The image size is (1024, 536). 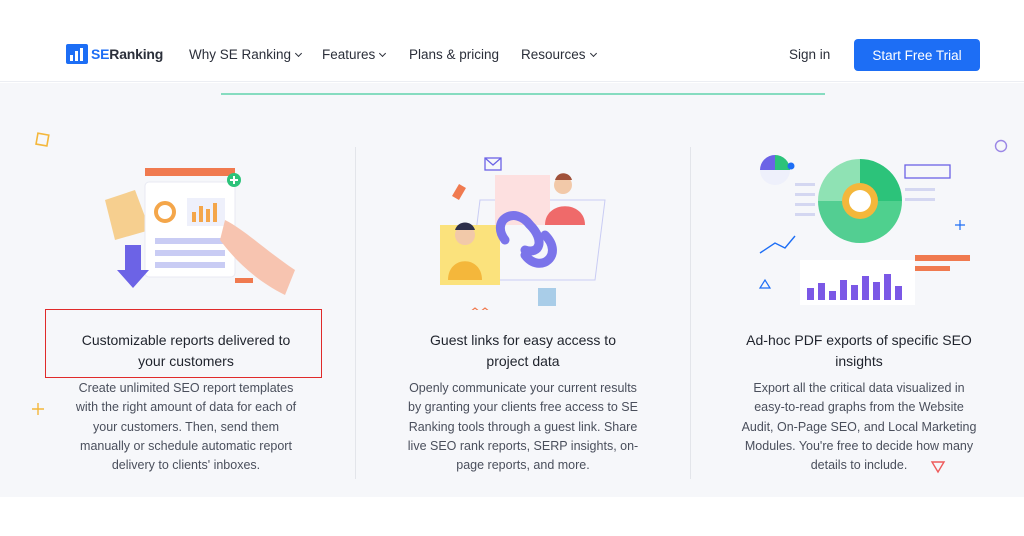 What do you see at coordinates (354, 54) in the screenshot?
I see `nav-features: Features` at bounding box center [354, 54].